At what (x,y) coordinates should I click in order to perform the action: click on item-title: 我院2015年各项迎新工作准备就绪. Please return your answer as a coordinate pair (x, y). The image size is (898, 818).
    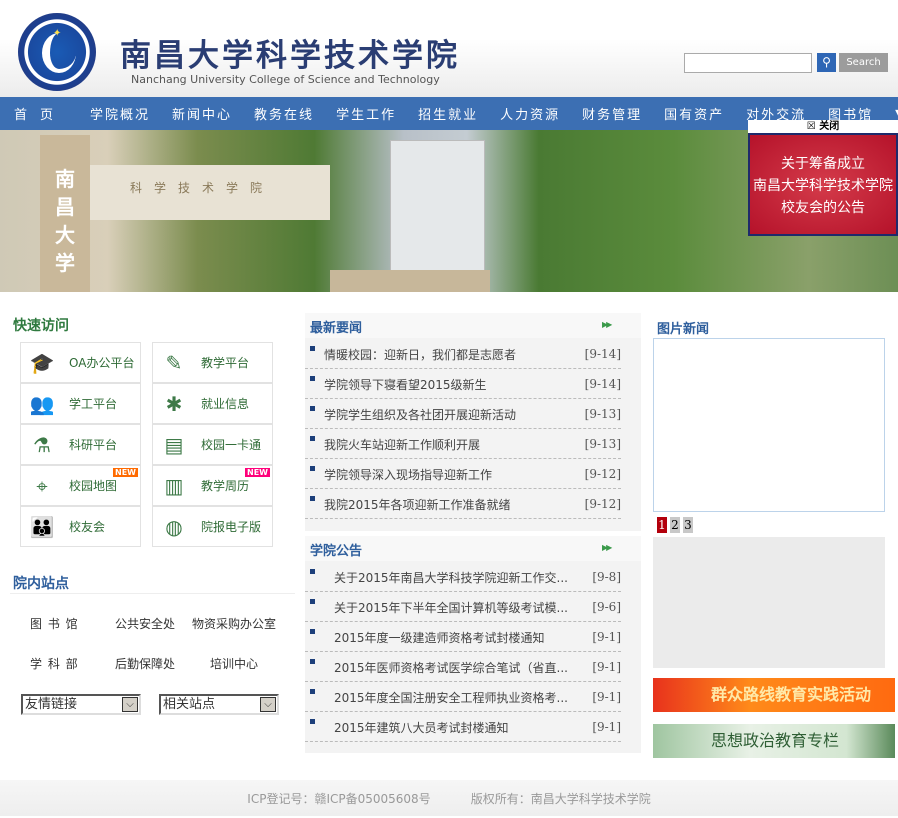
    Looking at the image, I should click on (417, 504).